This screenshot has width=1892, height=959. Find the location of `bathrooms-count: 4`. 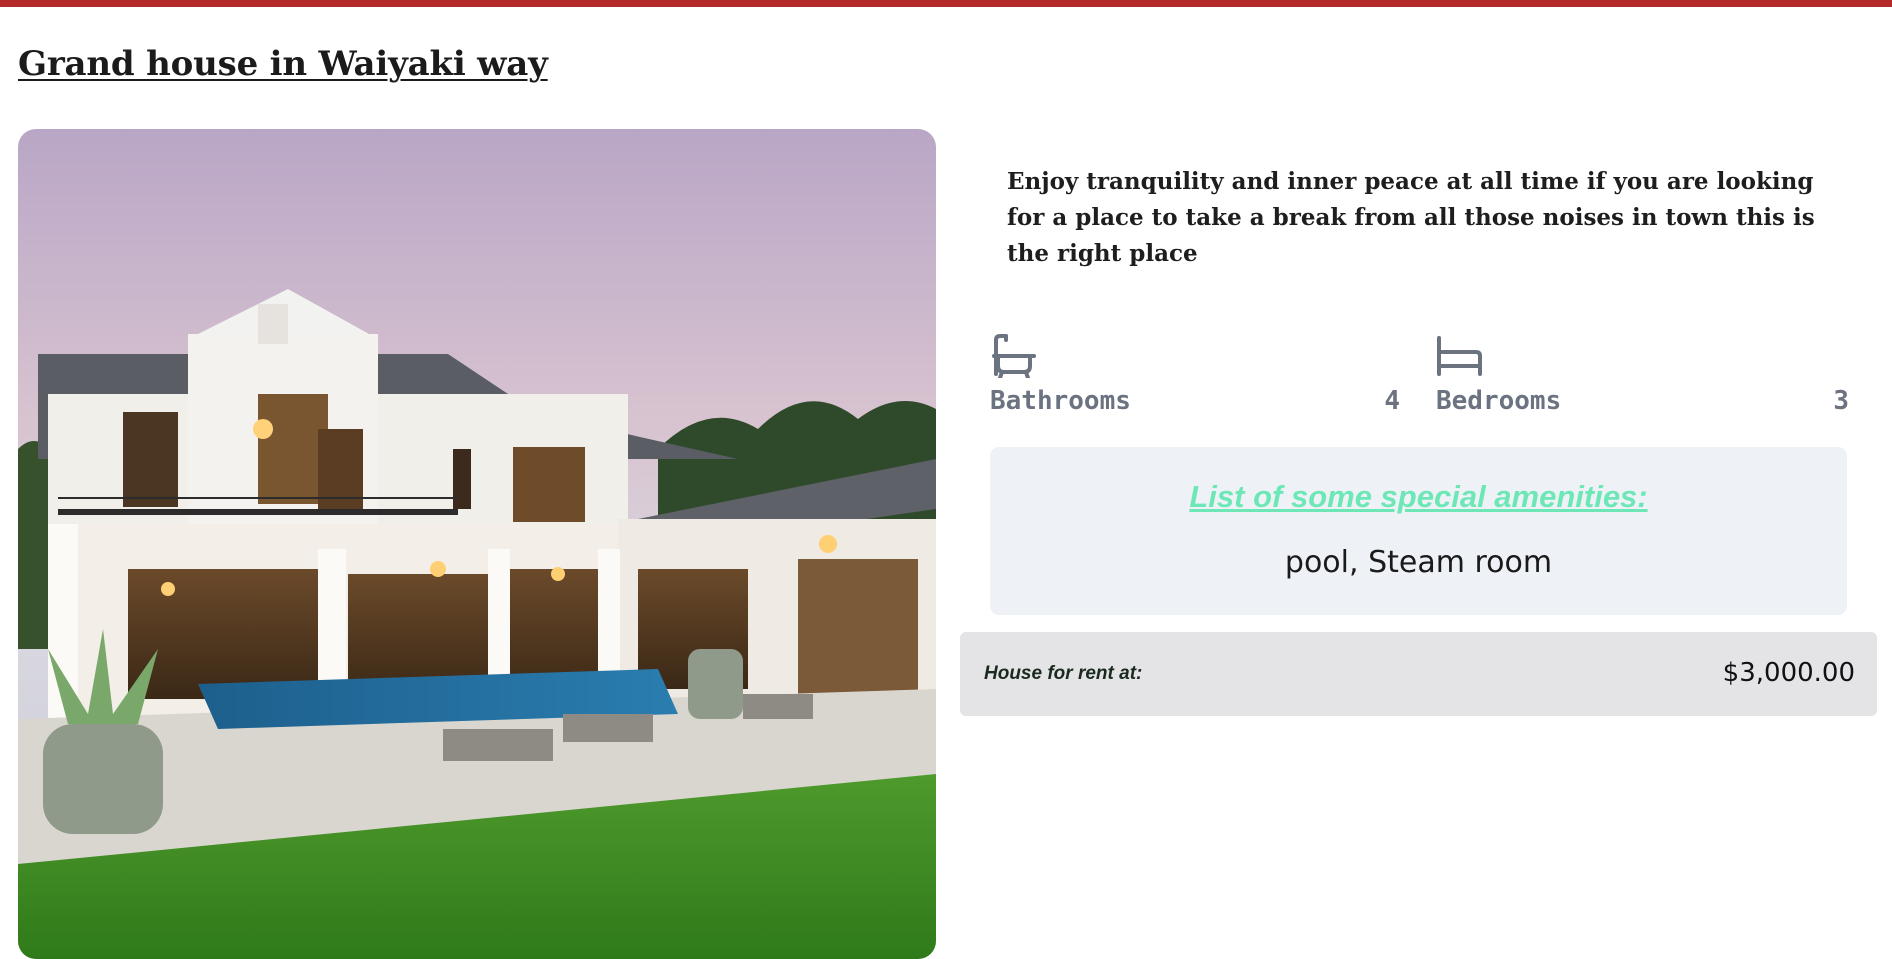

bathrooms-count: 4 is located at coordinates (1392, 401).